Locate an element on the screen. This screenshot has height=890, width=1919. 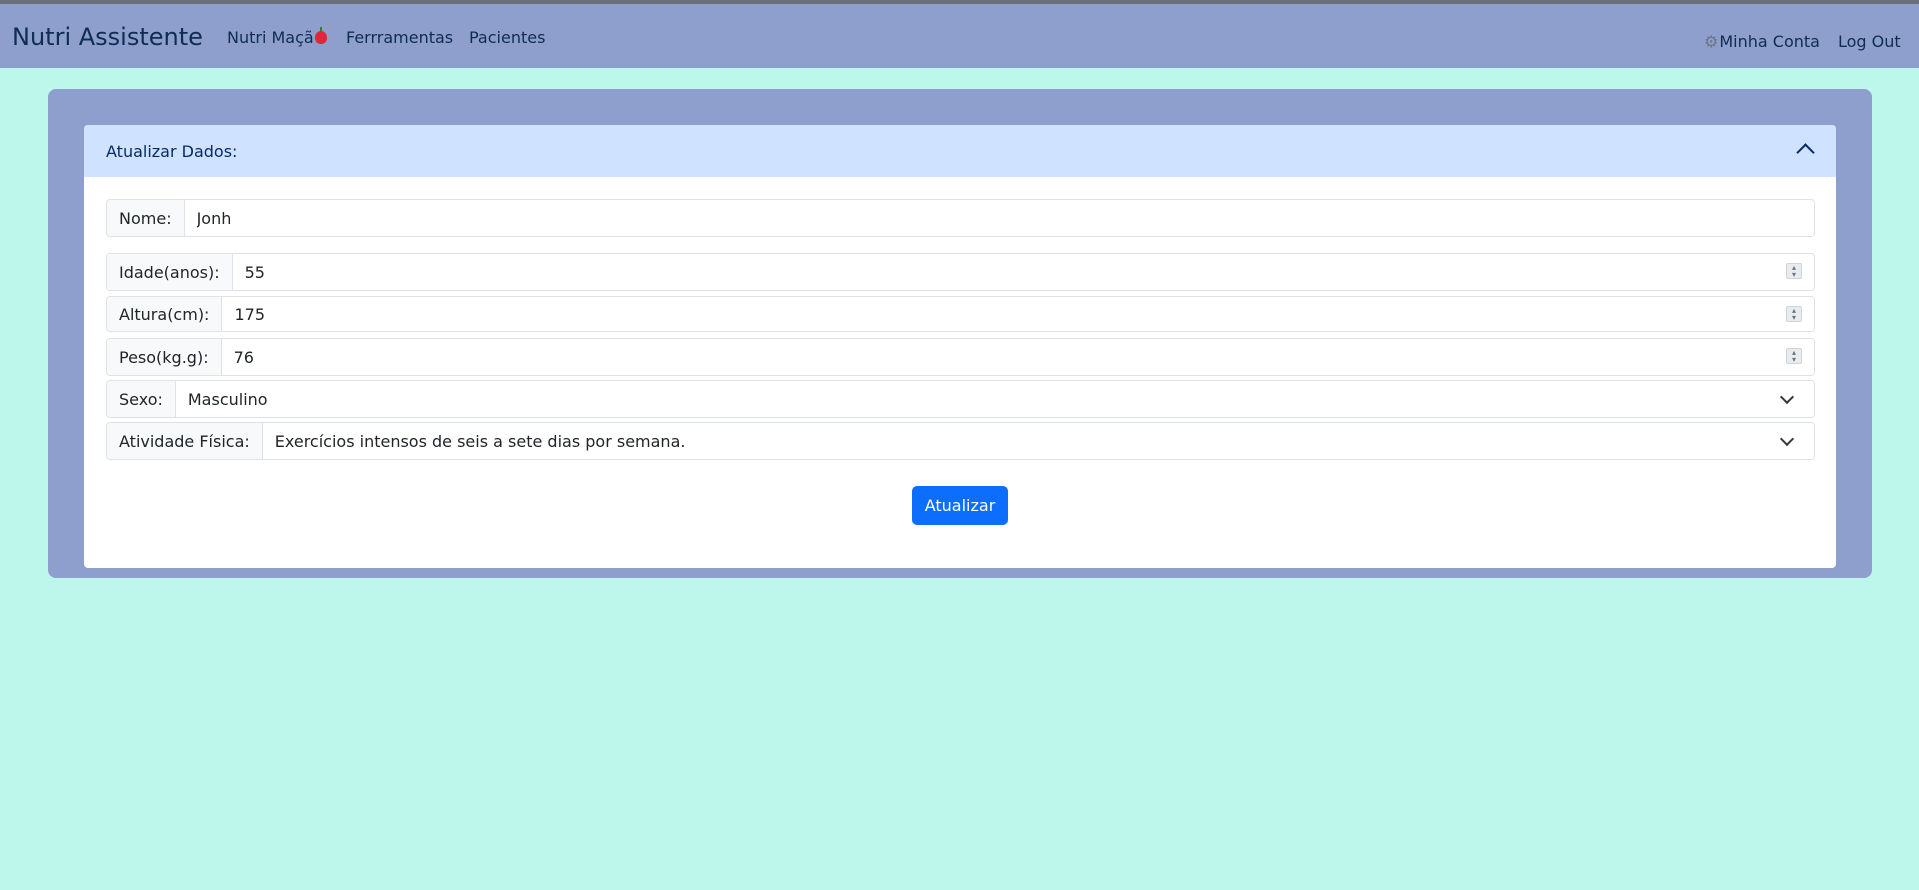
weight-field-wrapper: ▴▾ is located at coordinates (1017, 357).